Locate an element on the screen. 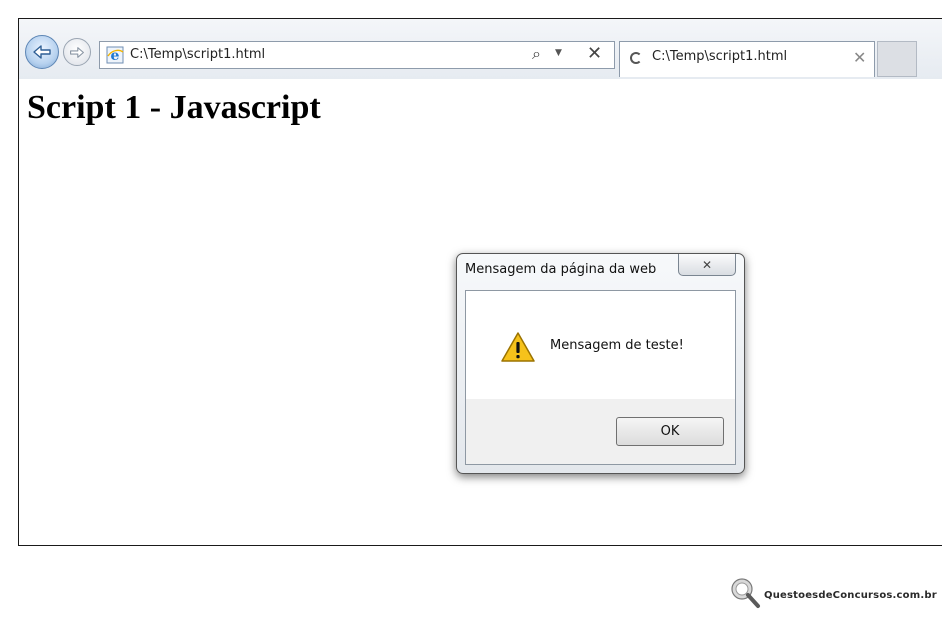 Image resolution: width=942 pixels, height=621 pixels. ie-page-icon: e is located at coordinates (115, 55).